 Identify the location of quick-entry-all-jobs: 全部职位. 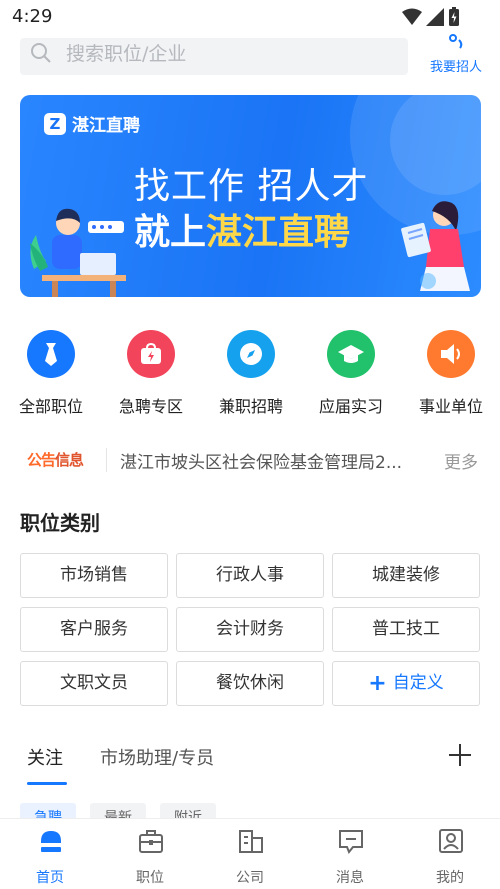
(50, 375).